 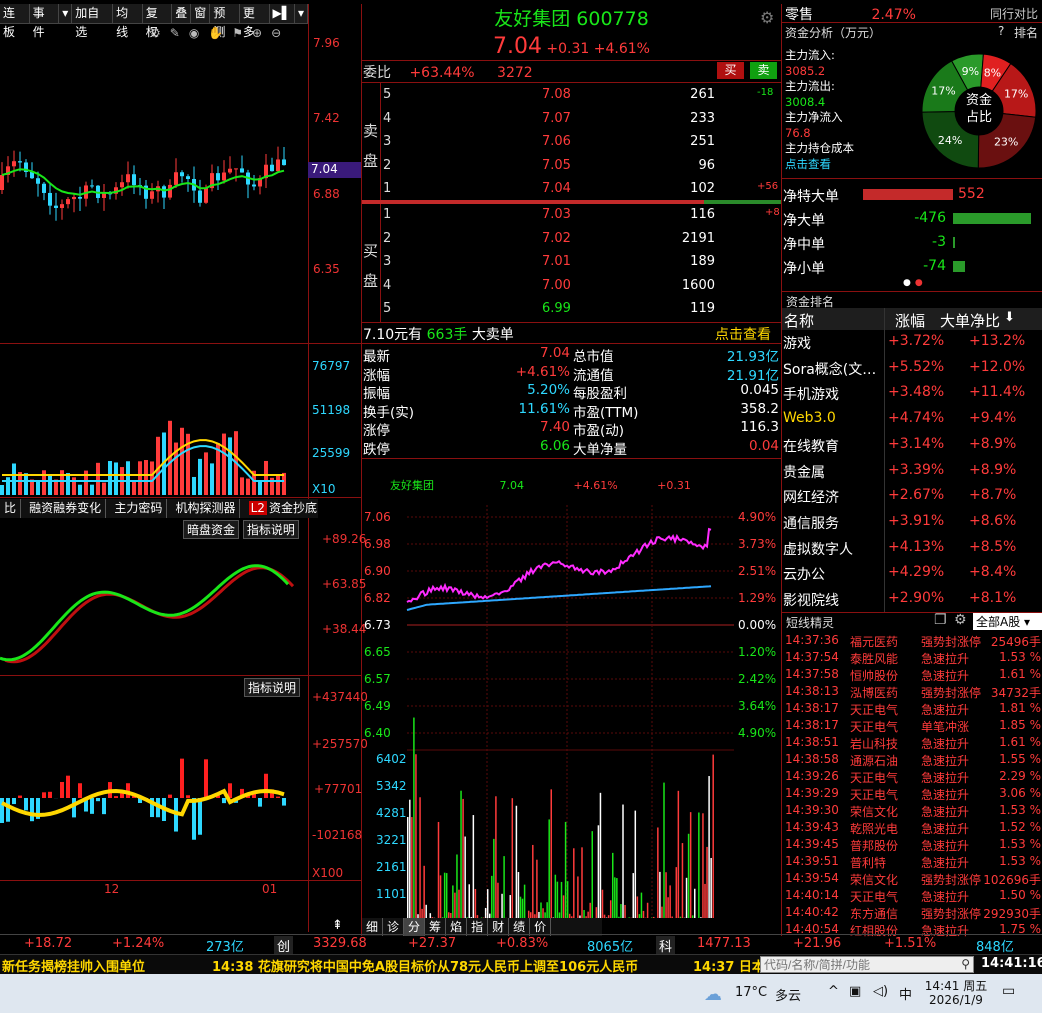 I want to click on search-box: ⚲, so click(x=867, y=964).